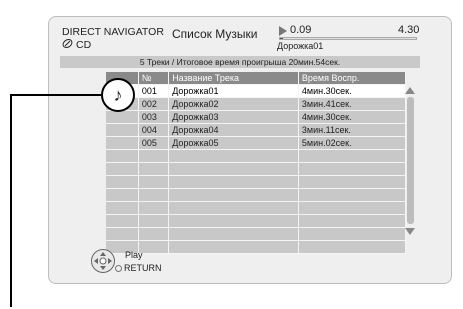 This screenshot has width=463, height=309. Describe the element at coordinates (352, 78) in the screenshot. I see `column-header-duration: Время Воспр.` at that location.